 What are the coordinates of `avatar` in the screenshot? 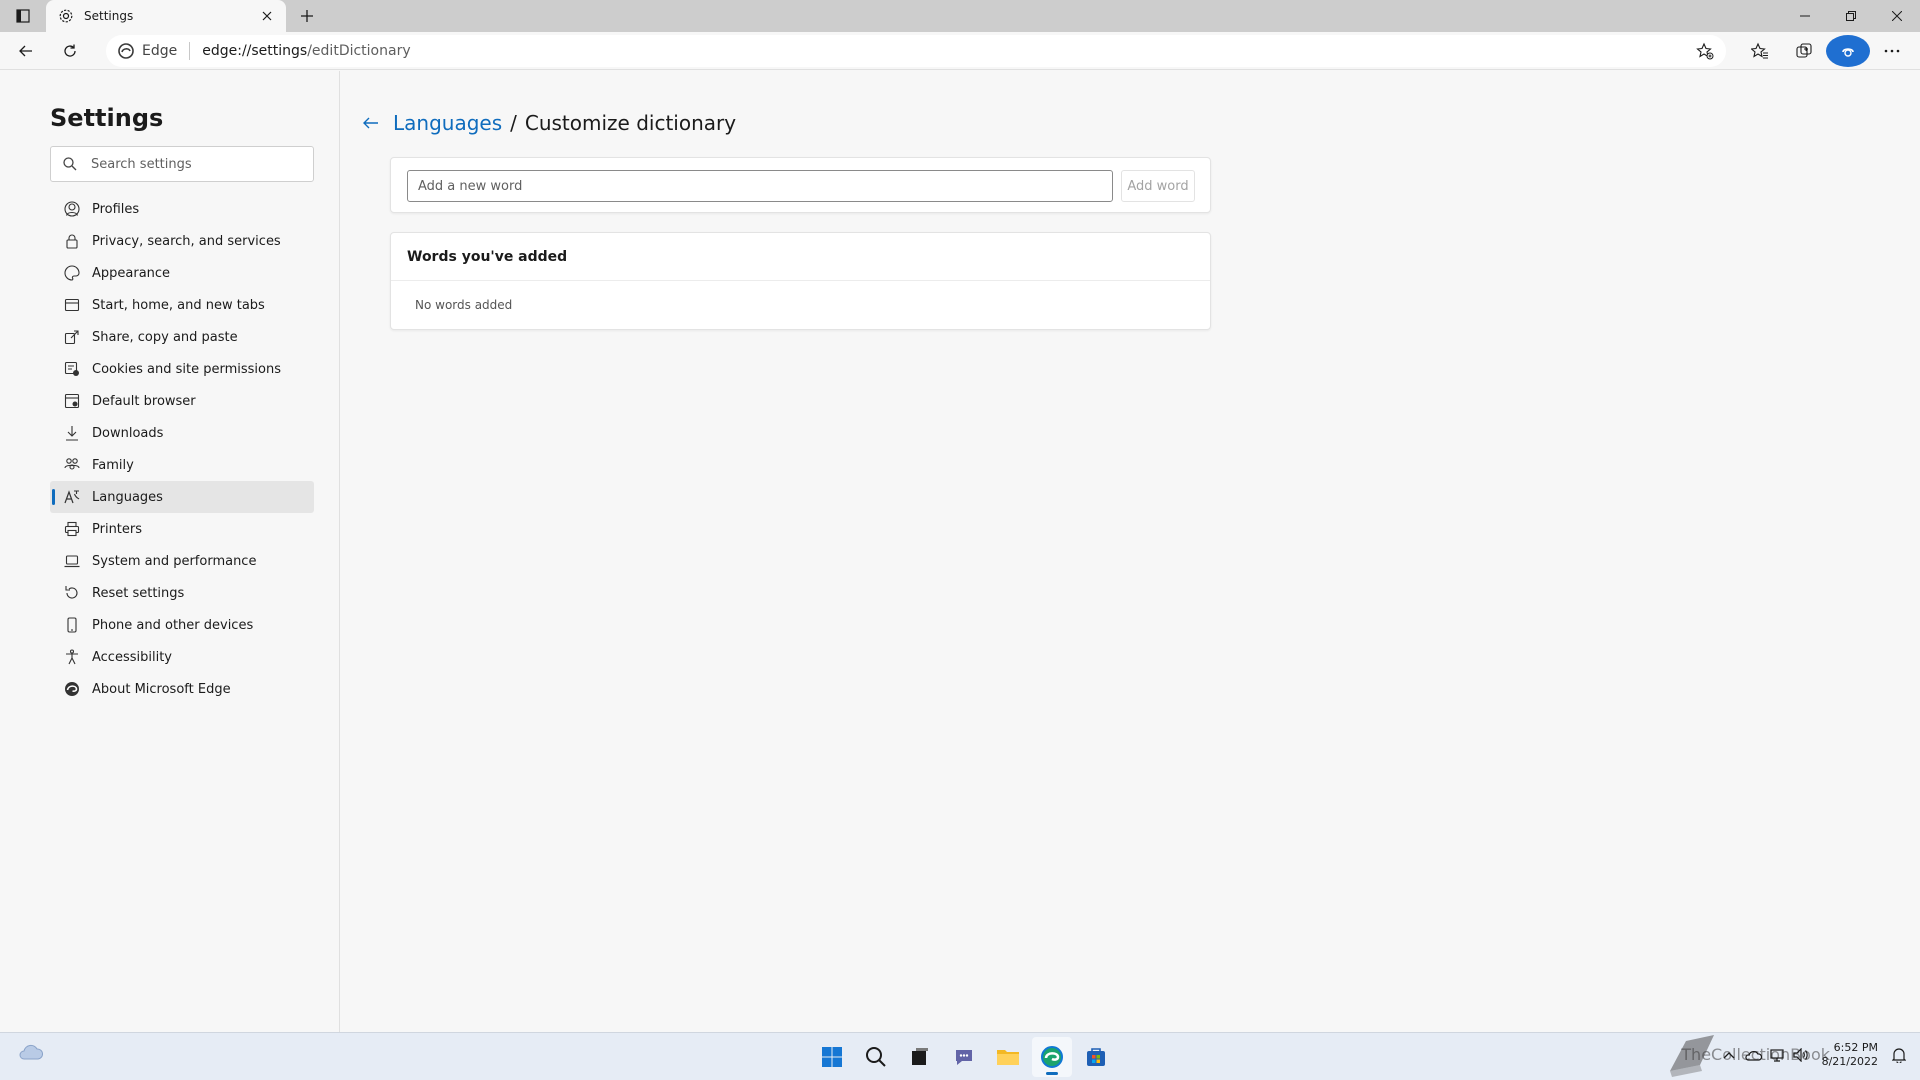 It's located at (1848, 51).